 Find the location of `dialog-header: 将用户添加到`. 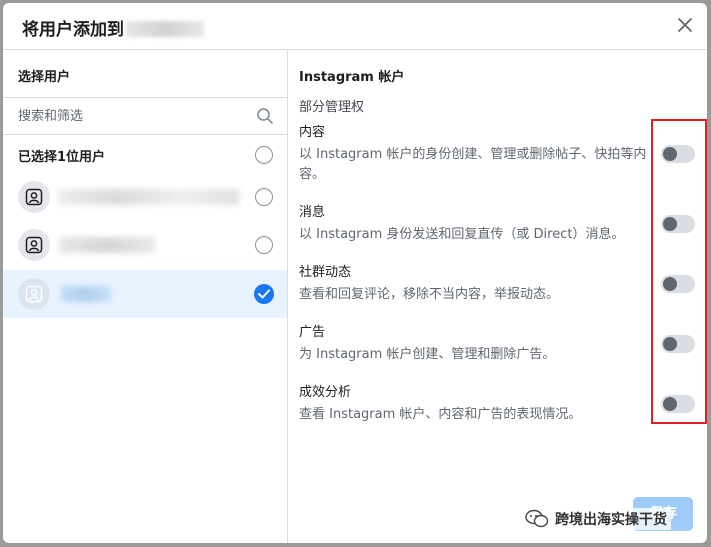

dialog-header: 将用户添加到 is located at coordinates (355, 26).